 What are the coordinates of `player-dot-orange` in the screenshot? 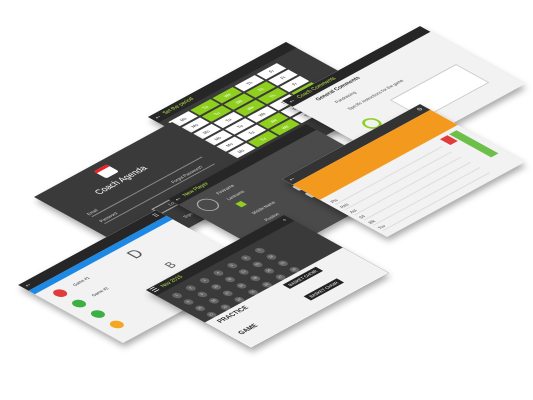 It's located at (117, 324).